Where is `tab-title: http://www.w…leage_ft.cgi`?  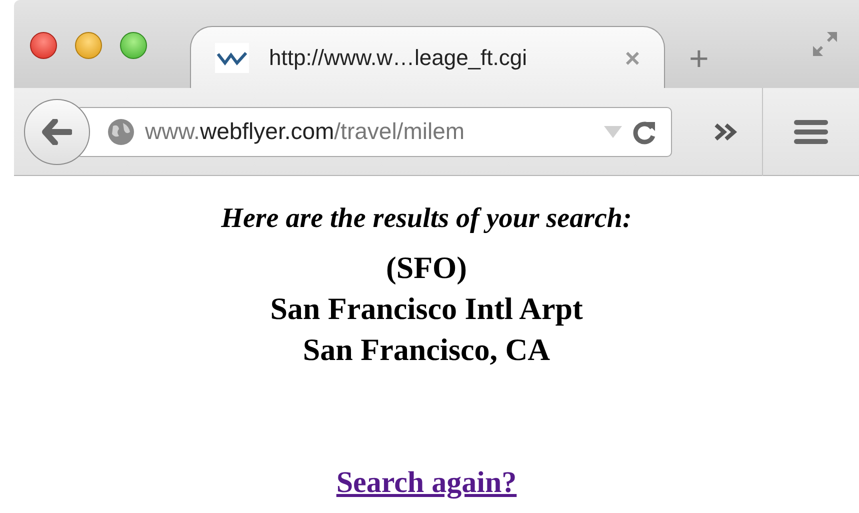
tab-title: http://www.w…leage_ft.cgi is located at coordinates (398, 58).